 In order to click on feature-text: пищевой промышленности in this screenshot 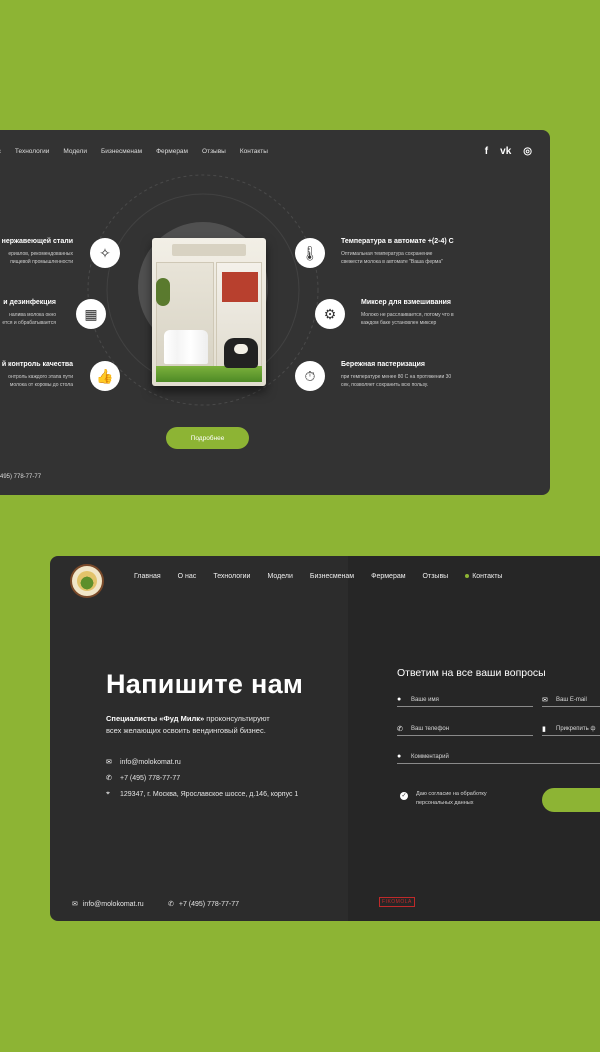, I will do `click(41, 262)`.